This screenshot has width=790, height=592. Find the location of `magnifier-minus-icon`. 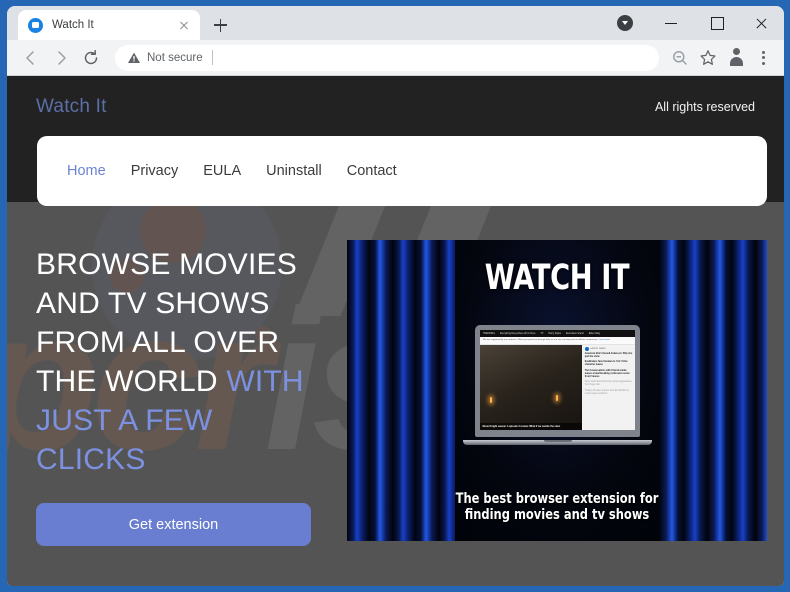

magnifier-minus-icon is located at coordinates (680, 58).